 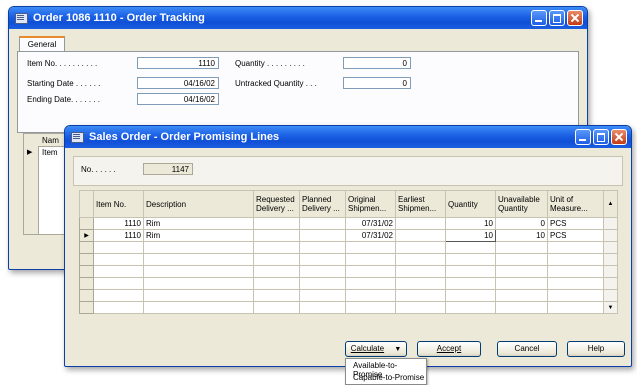 I want to click on untracked-quantity-label: Untracked Quantity . . ., so click(x=276, y=83).